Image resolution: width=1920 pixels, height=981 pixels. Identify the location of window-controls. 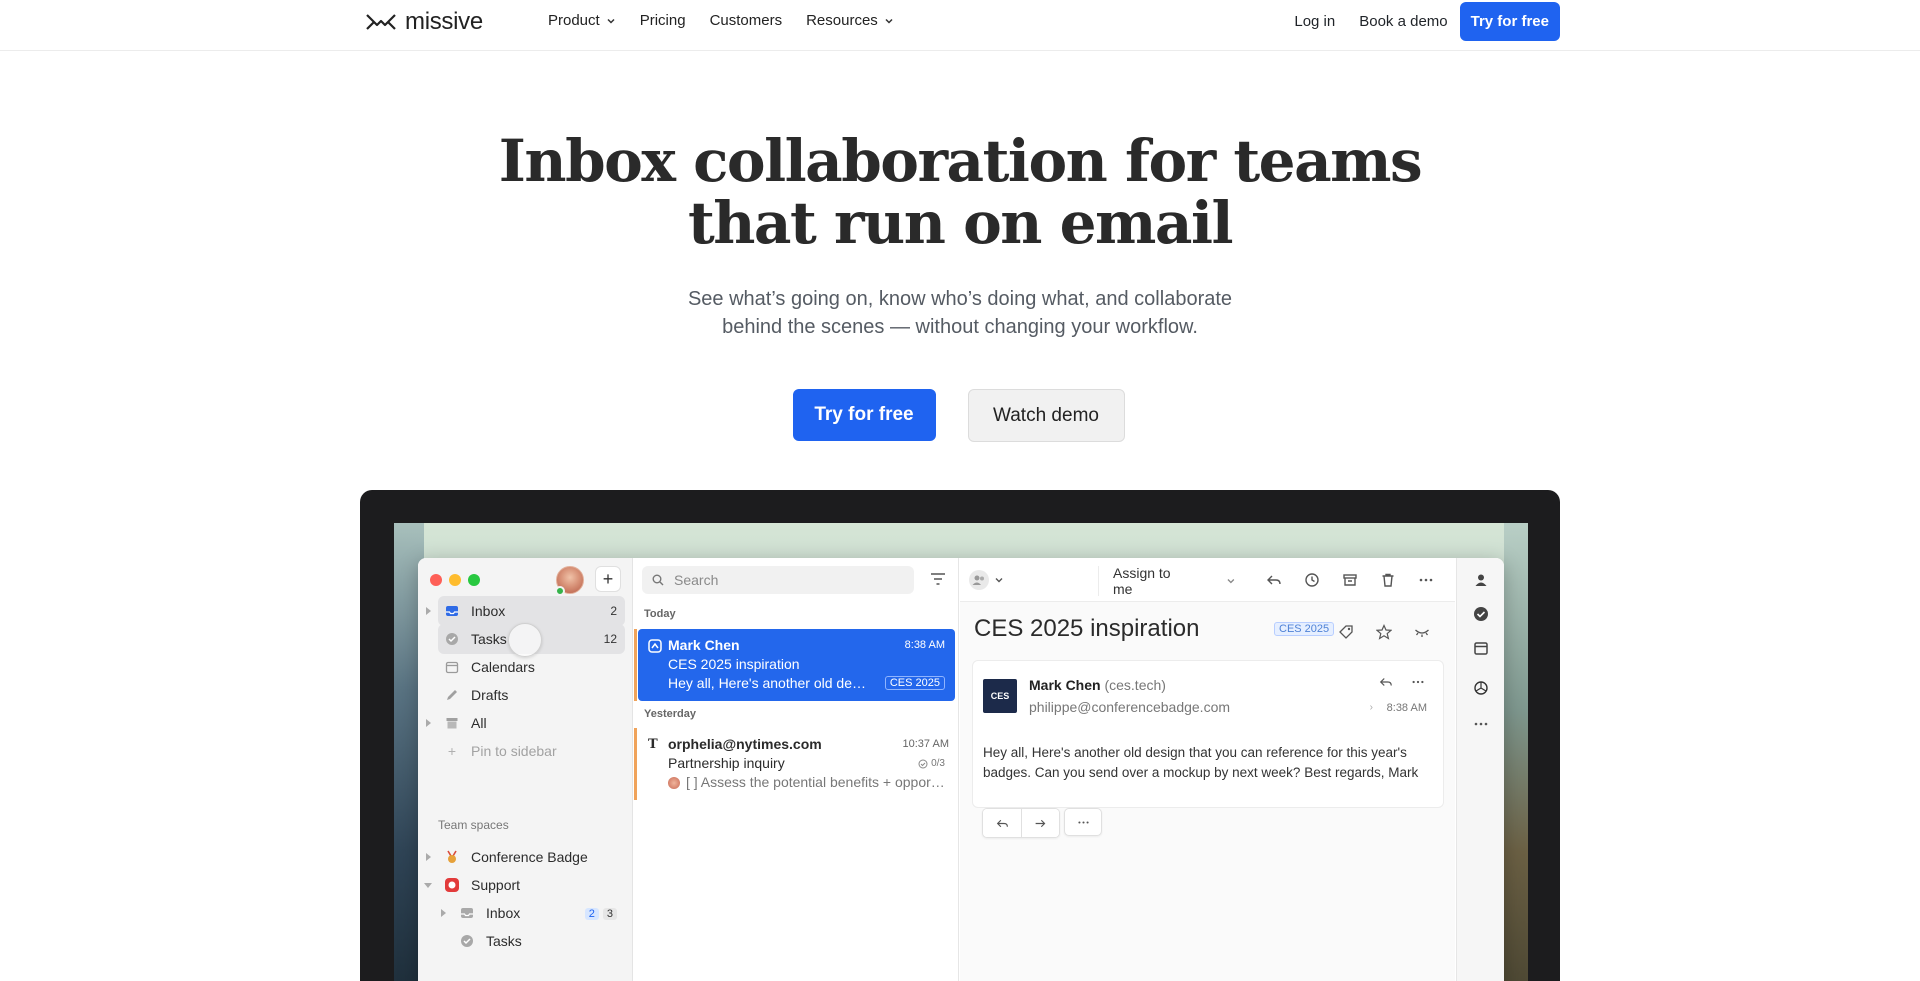
(455, 580).